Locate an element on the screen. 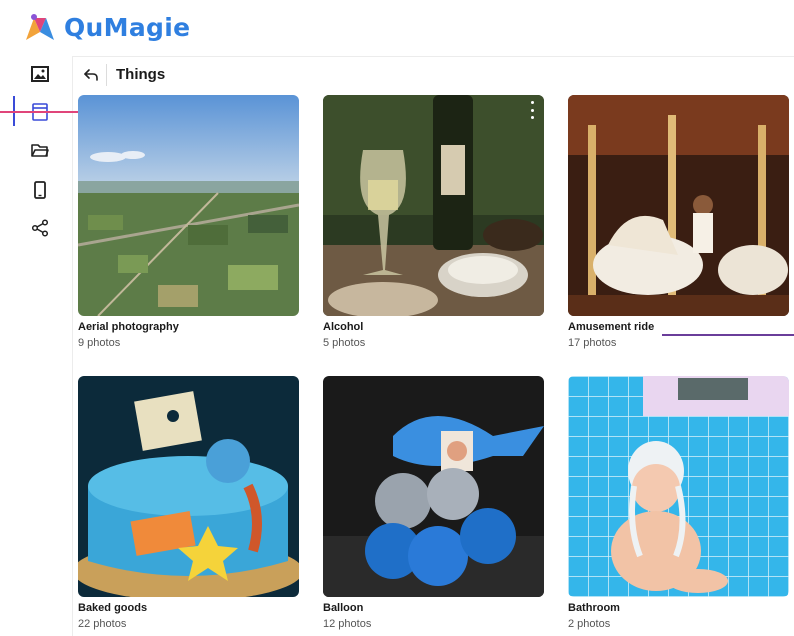 This screenshot has height=636, width=794. album-photo-count: 2 photos is located at coordinates (589, 624).